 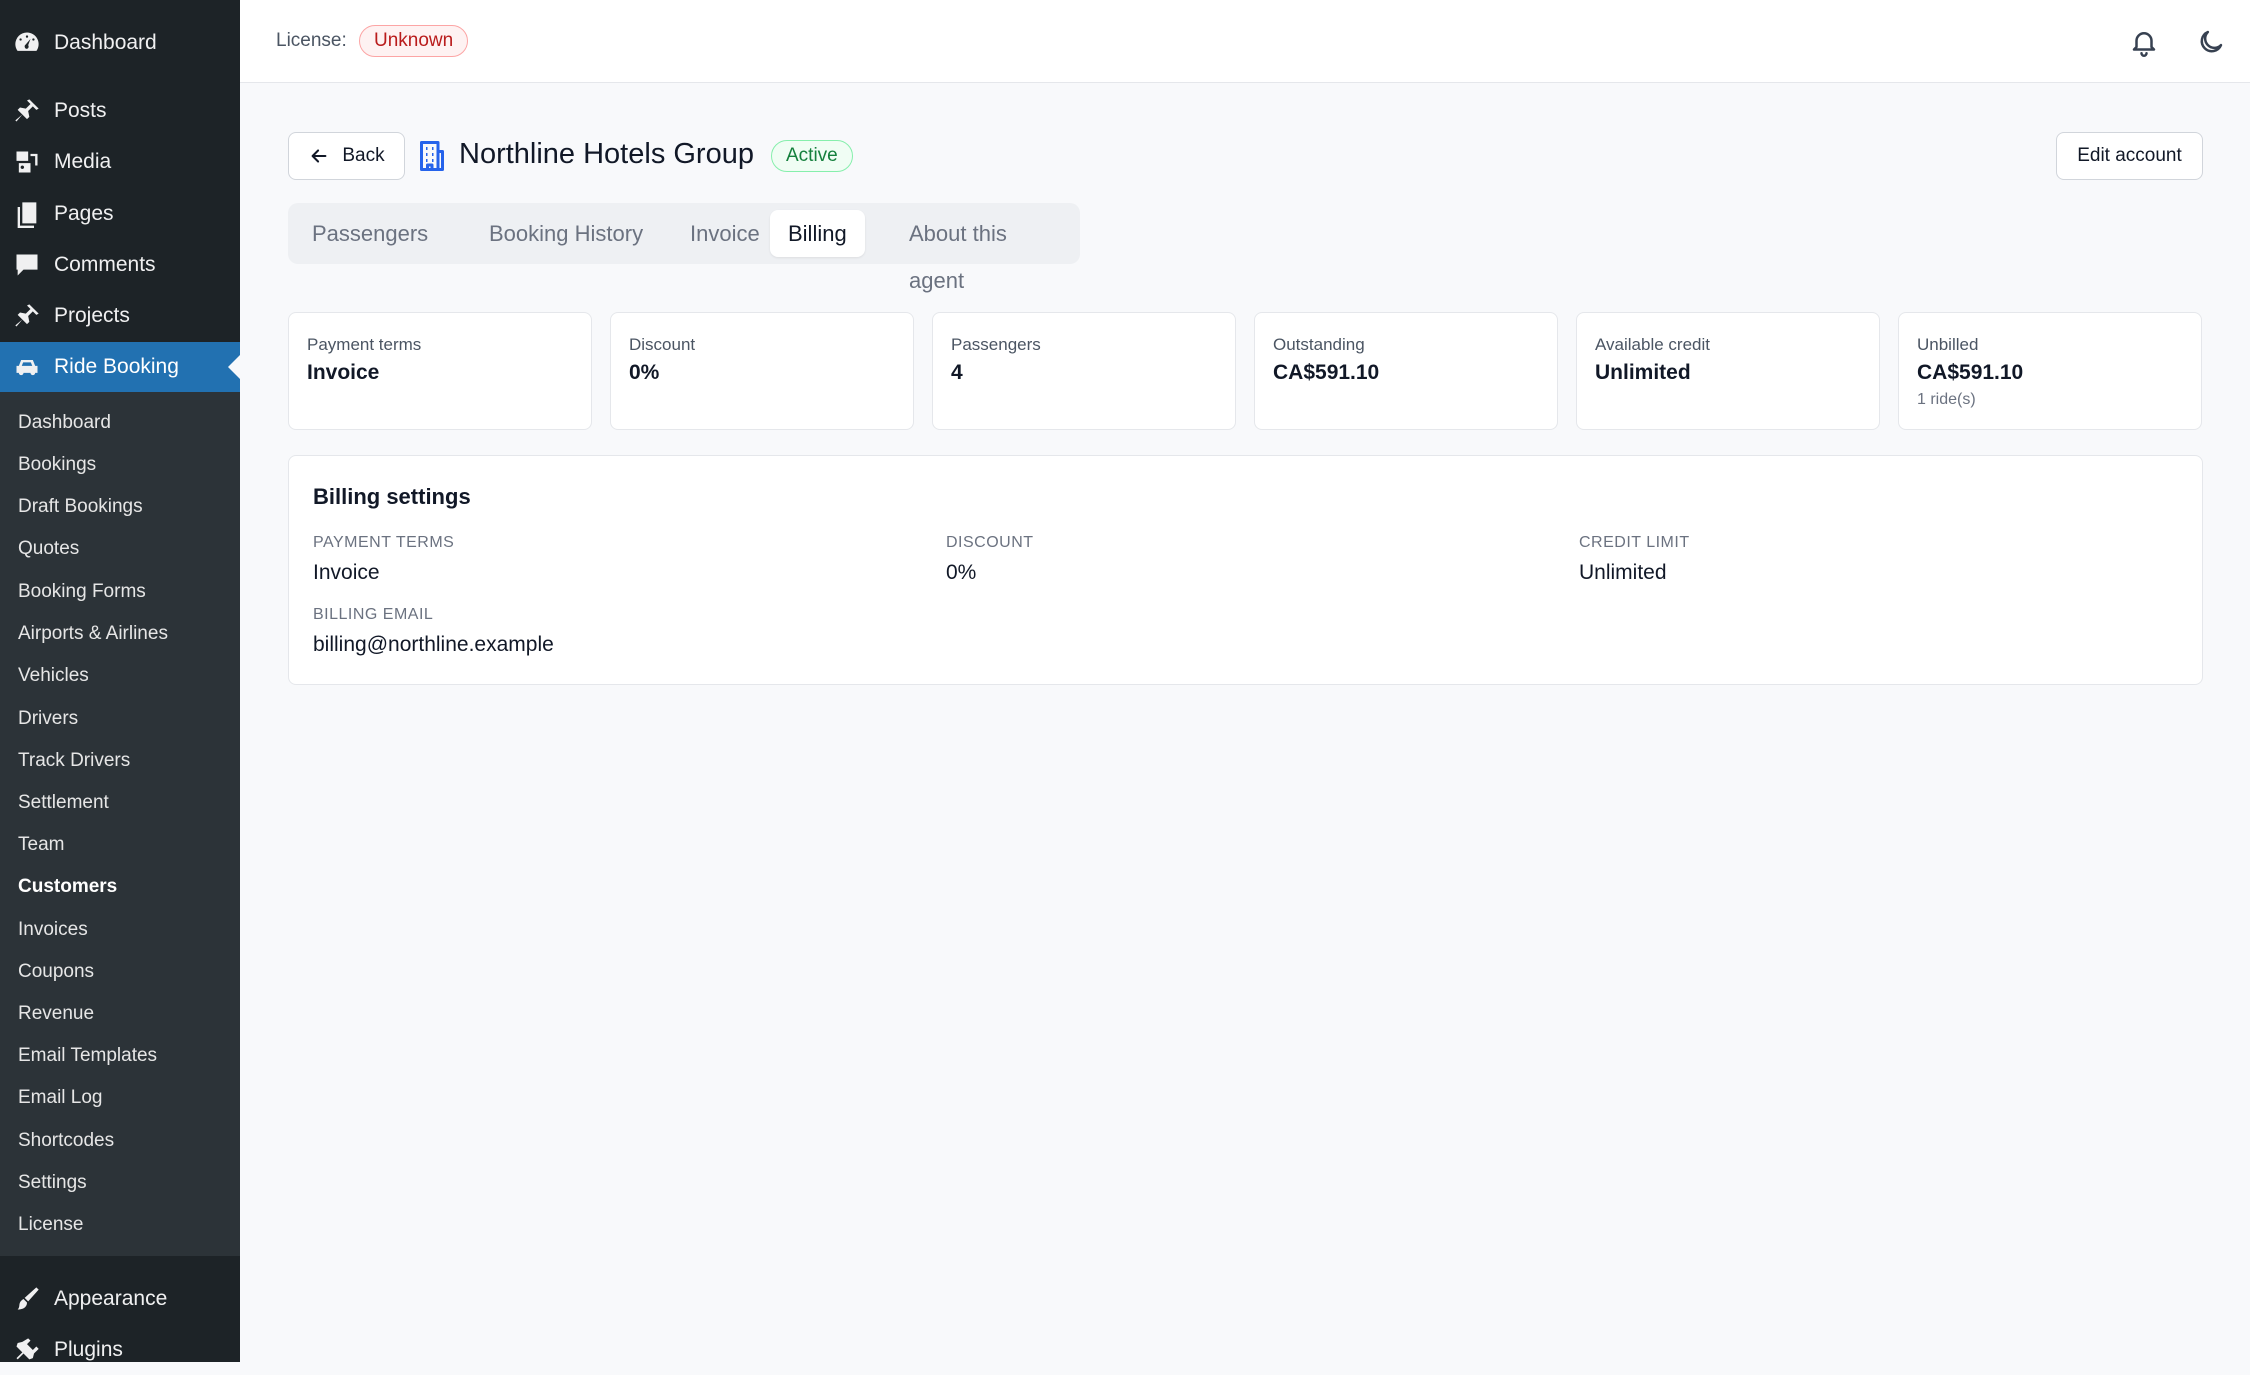 I want to click on submenu-item-shortcodes: Shortcodes, so click(x=66, y=1141).